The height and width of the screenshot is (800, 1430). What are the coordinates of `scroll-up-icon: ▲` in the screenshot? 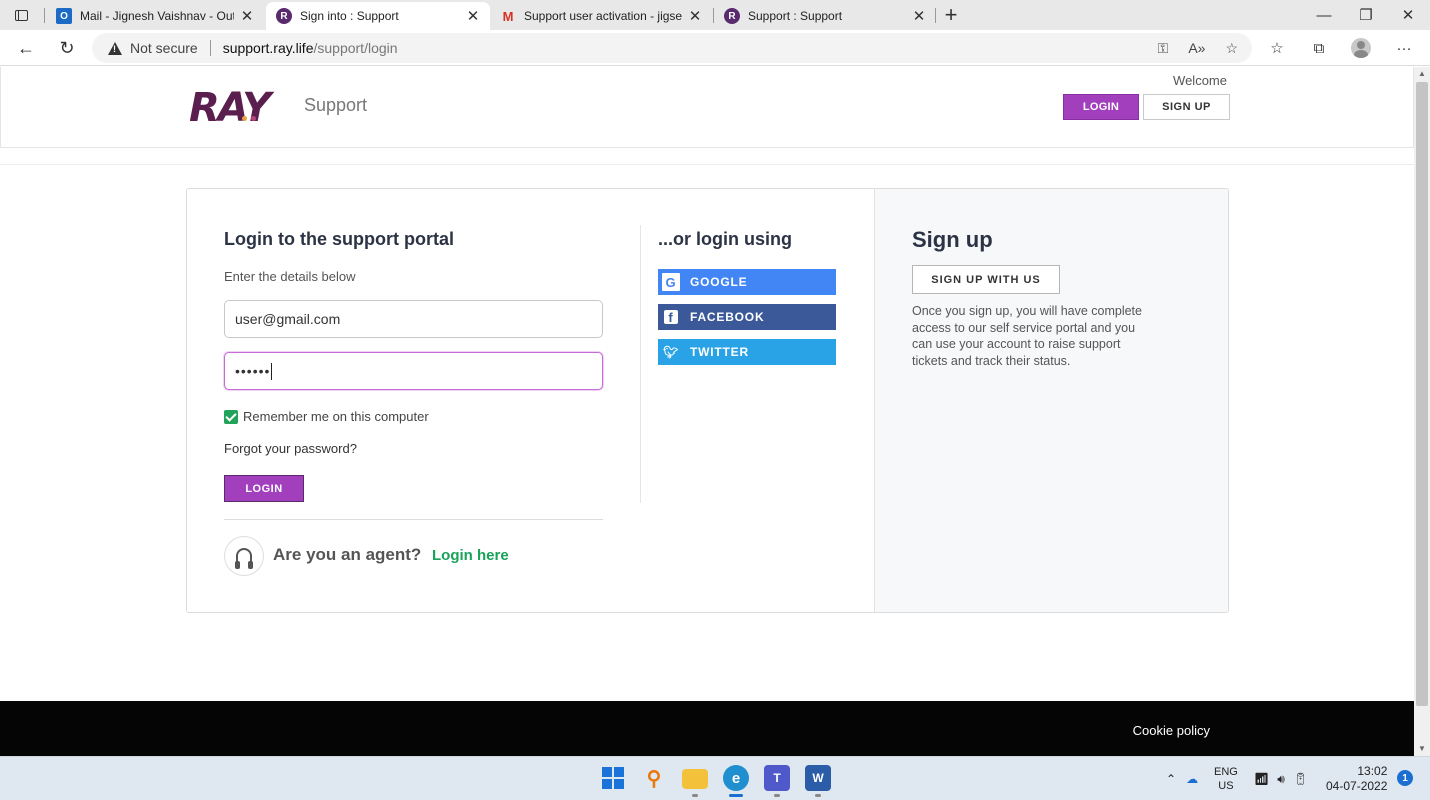 It's located at (1422, 74).